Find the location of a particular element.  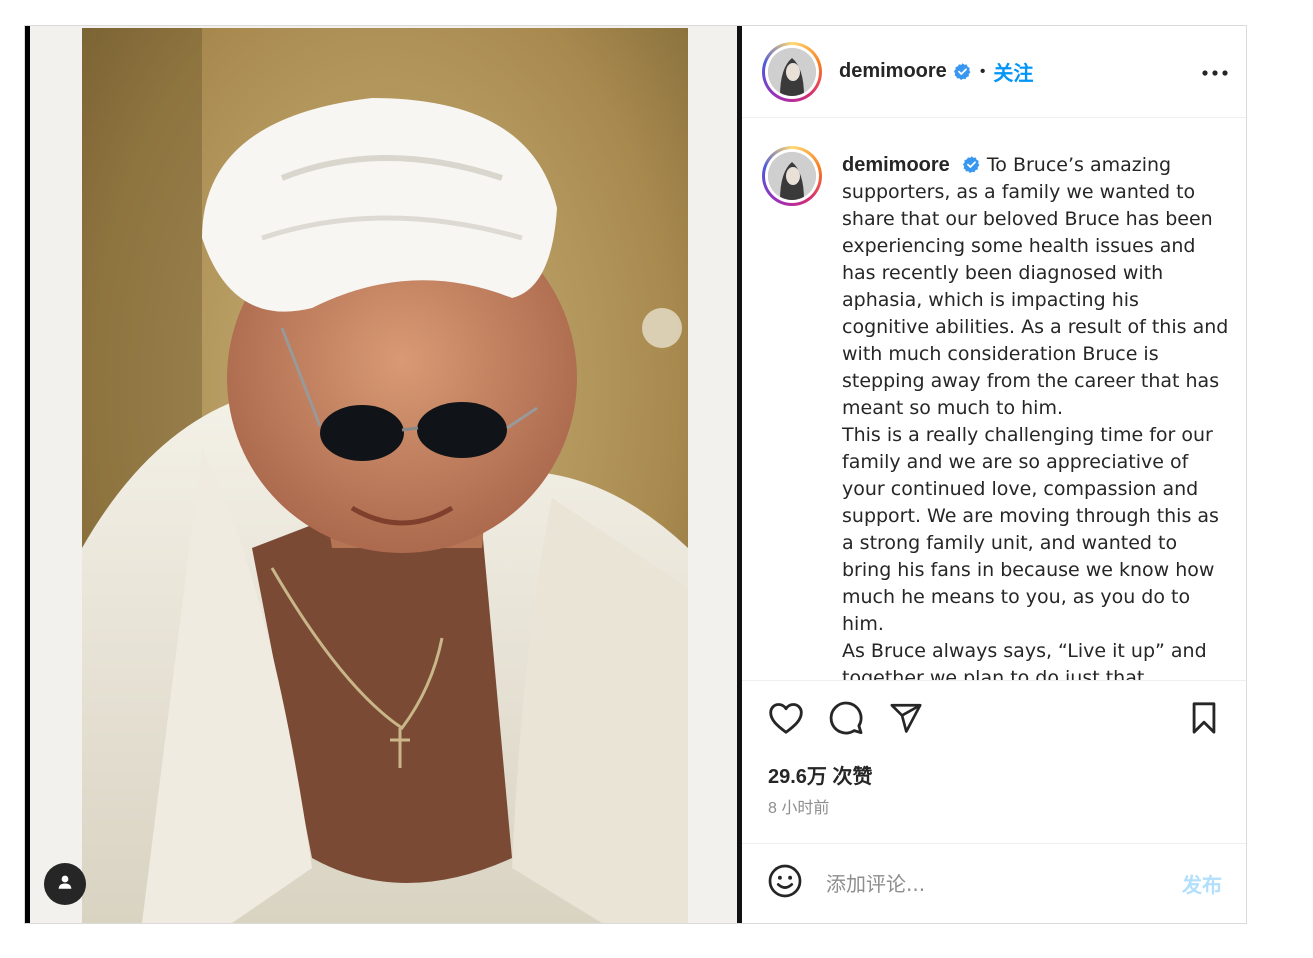

emoji-button is located at coordinates (785, 883).